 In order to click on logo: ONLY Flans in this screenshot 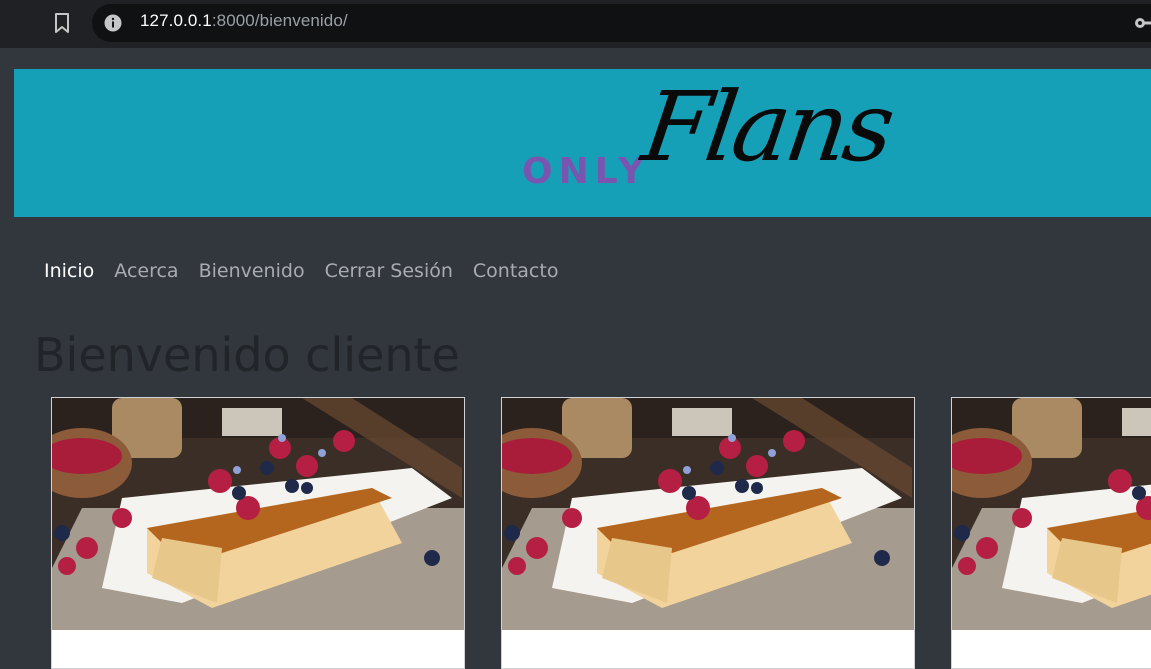, I will do `click(719, 139)`.